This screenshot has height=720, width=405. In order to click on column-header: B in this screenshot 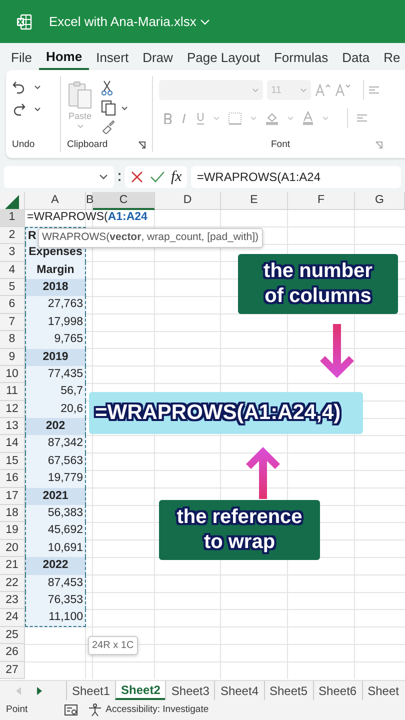, I will do `click(89, 201)`.